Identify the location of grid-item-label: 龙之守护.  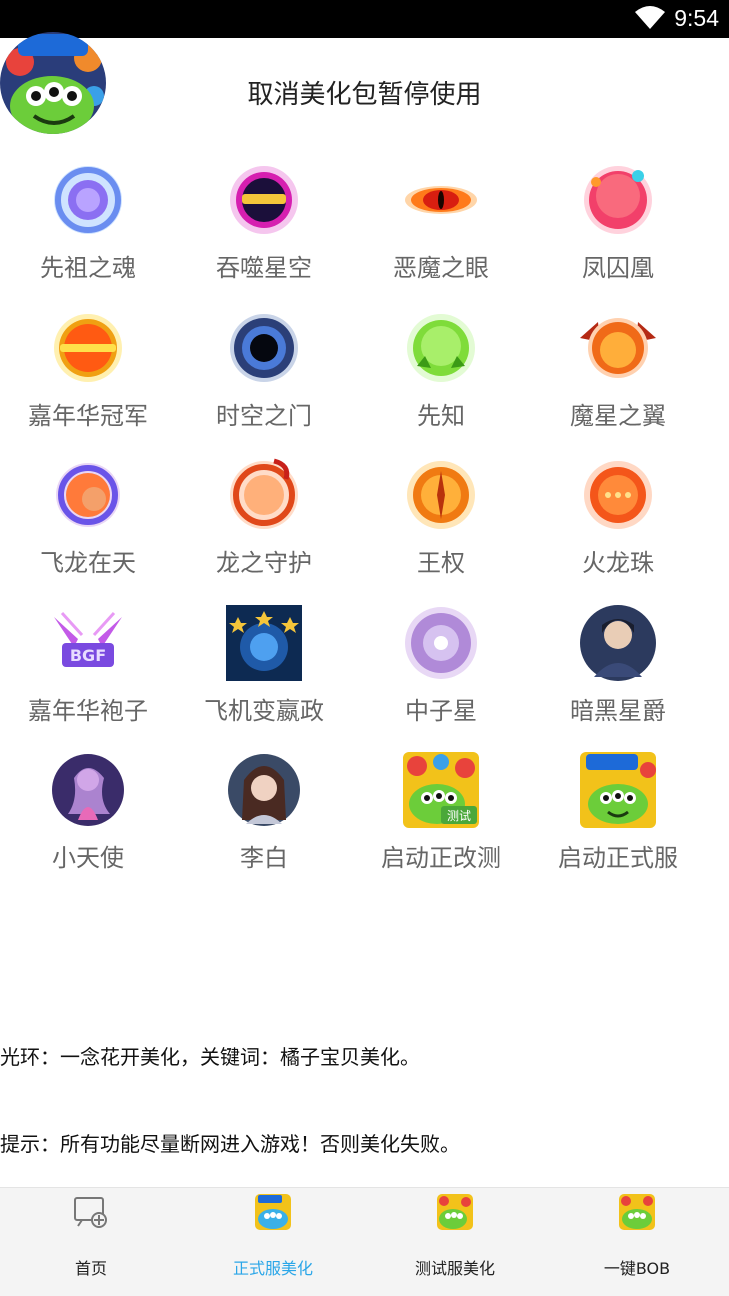
(264, 563).